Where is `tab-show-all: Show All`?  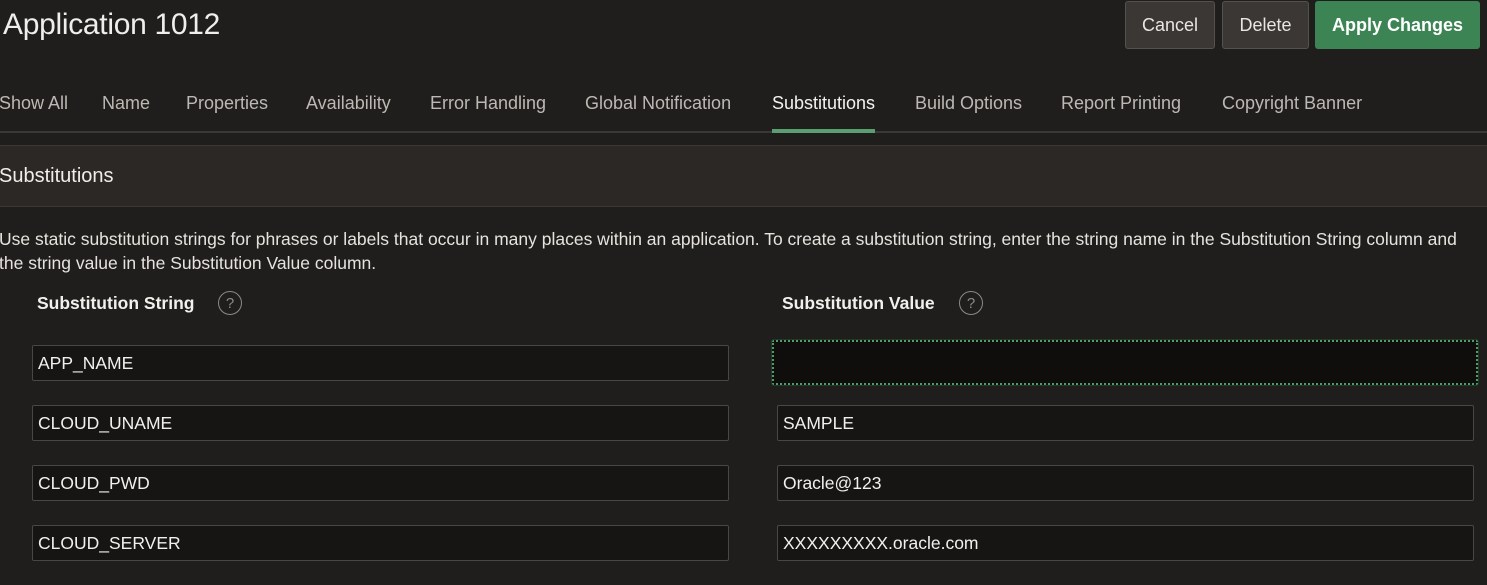
tab-show-all: Show All is located at coordinates (34, 103).